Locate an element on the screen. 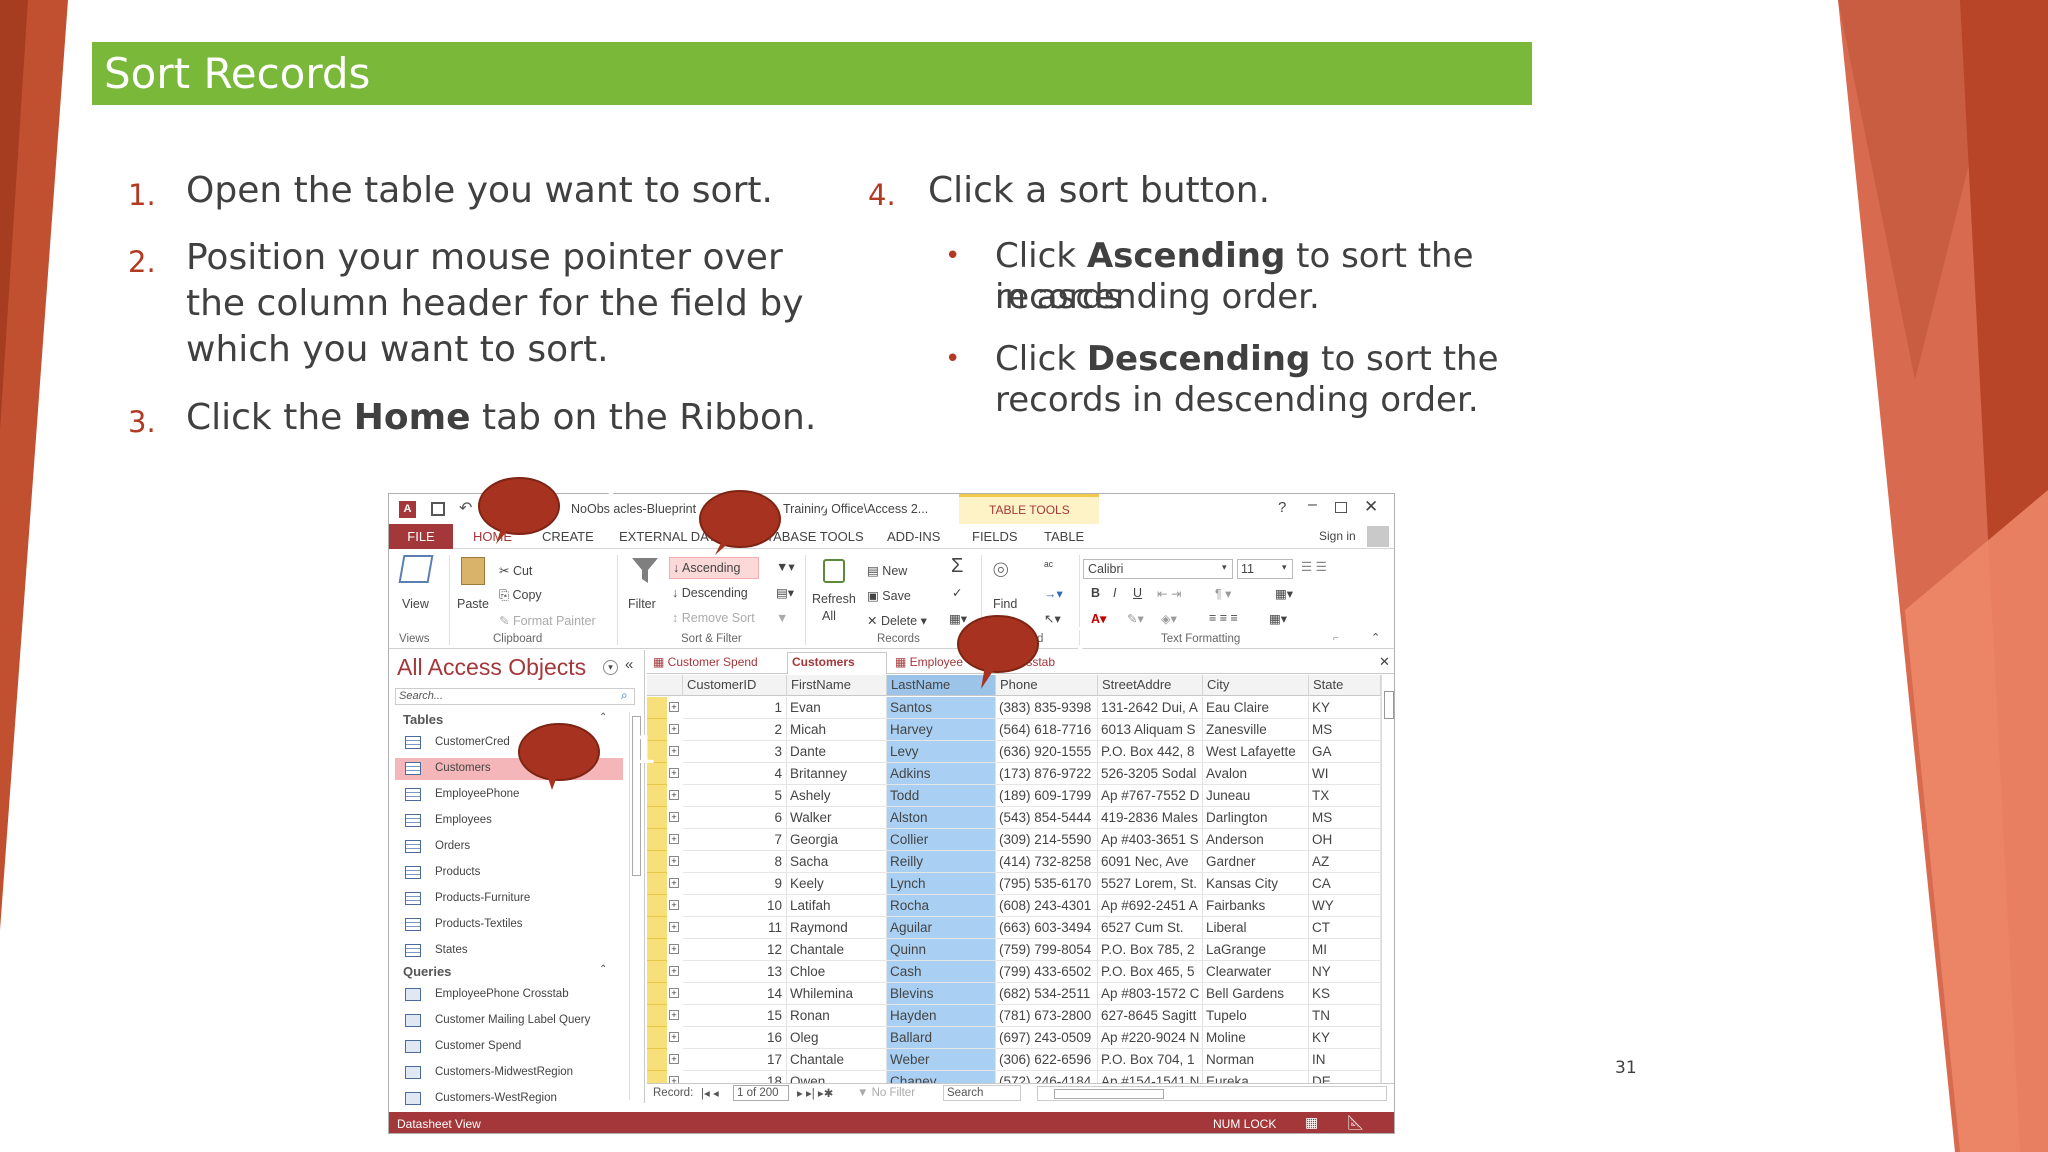 This screenshot has height=1152, width=2048. table-cell: MI is located at coordinates (1345, 950).